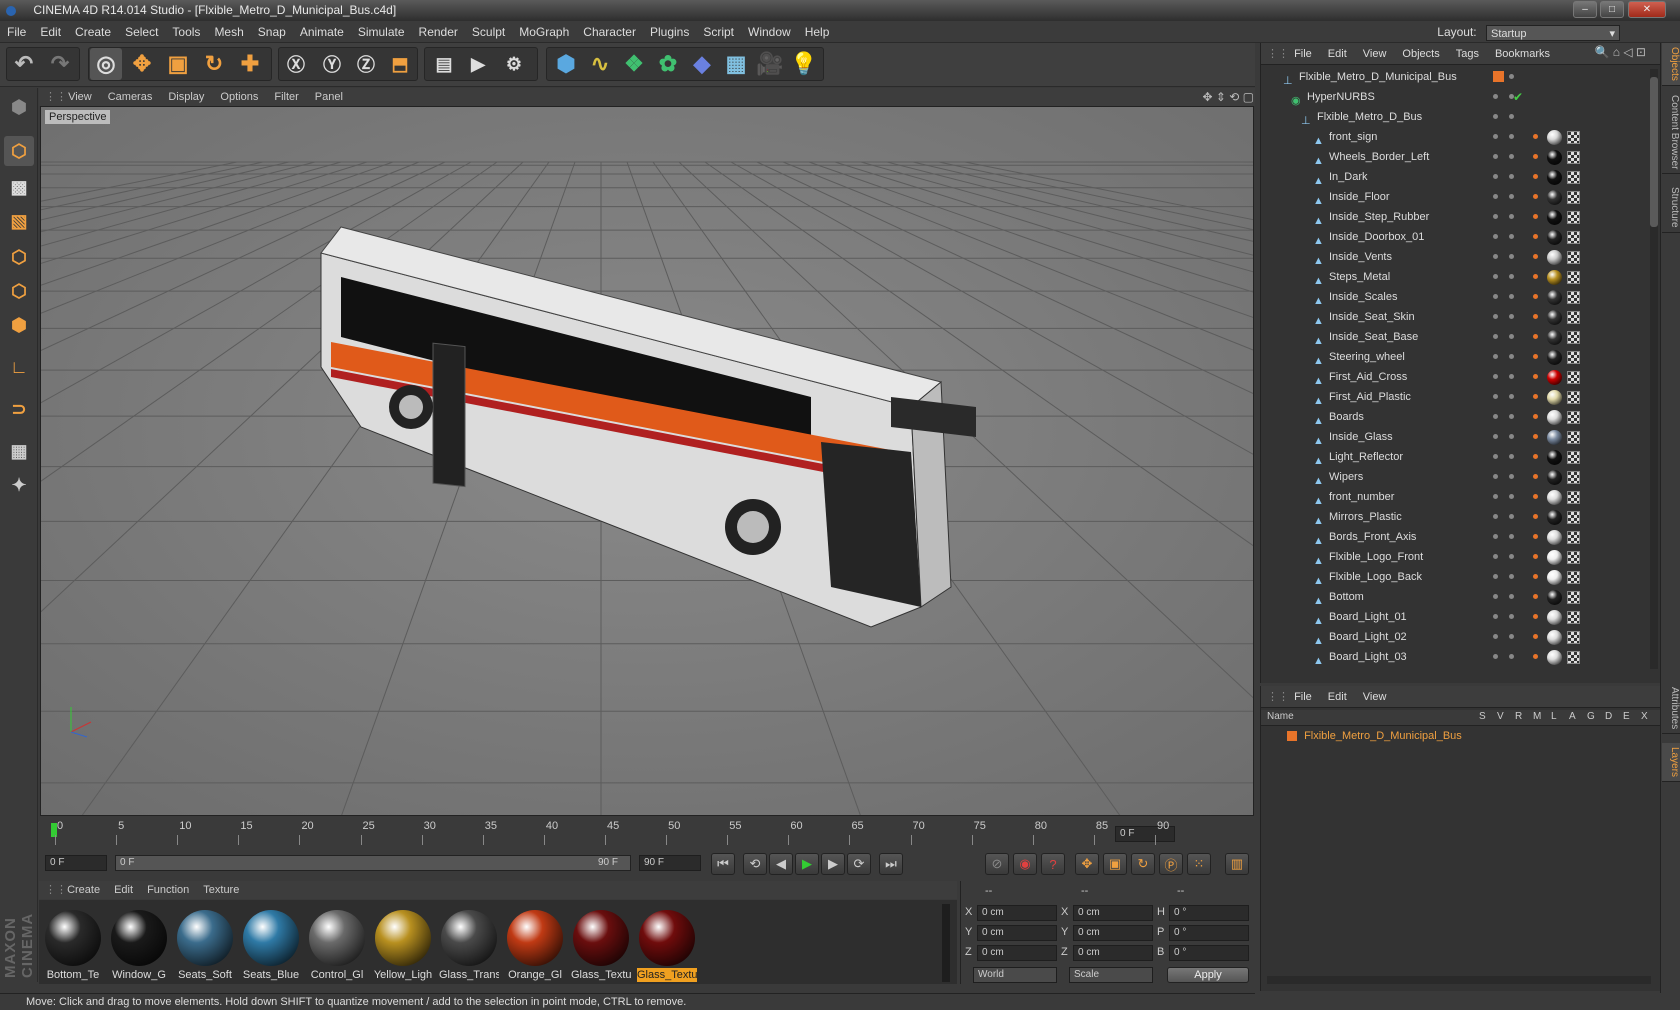  Describe the element at coordinates (1671, 133) in the screenshot. I see `side-tab-content-browser: Content Browser` at that location.